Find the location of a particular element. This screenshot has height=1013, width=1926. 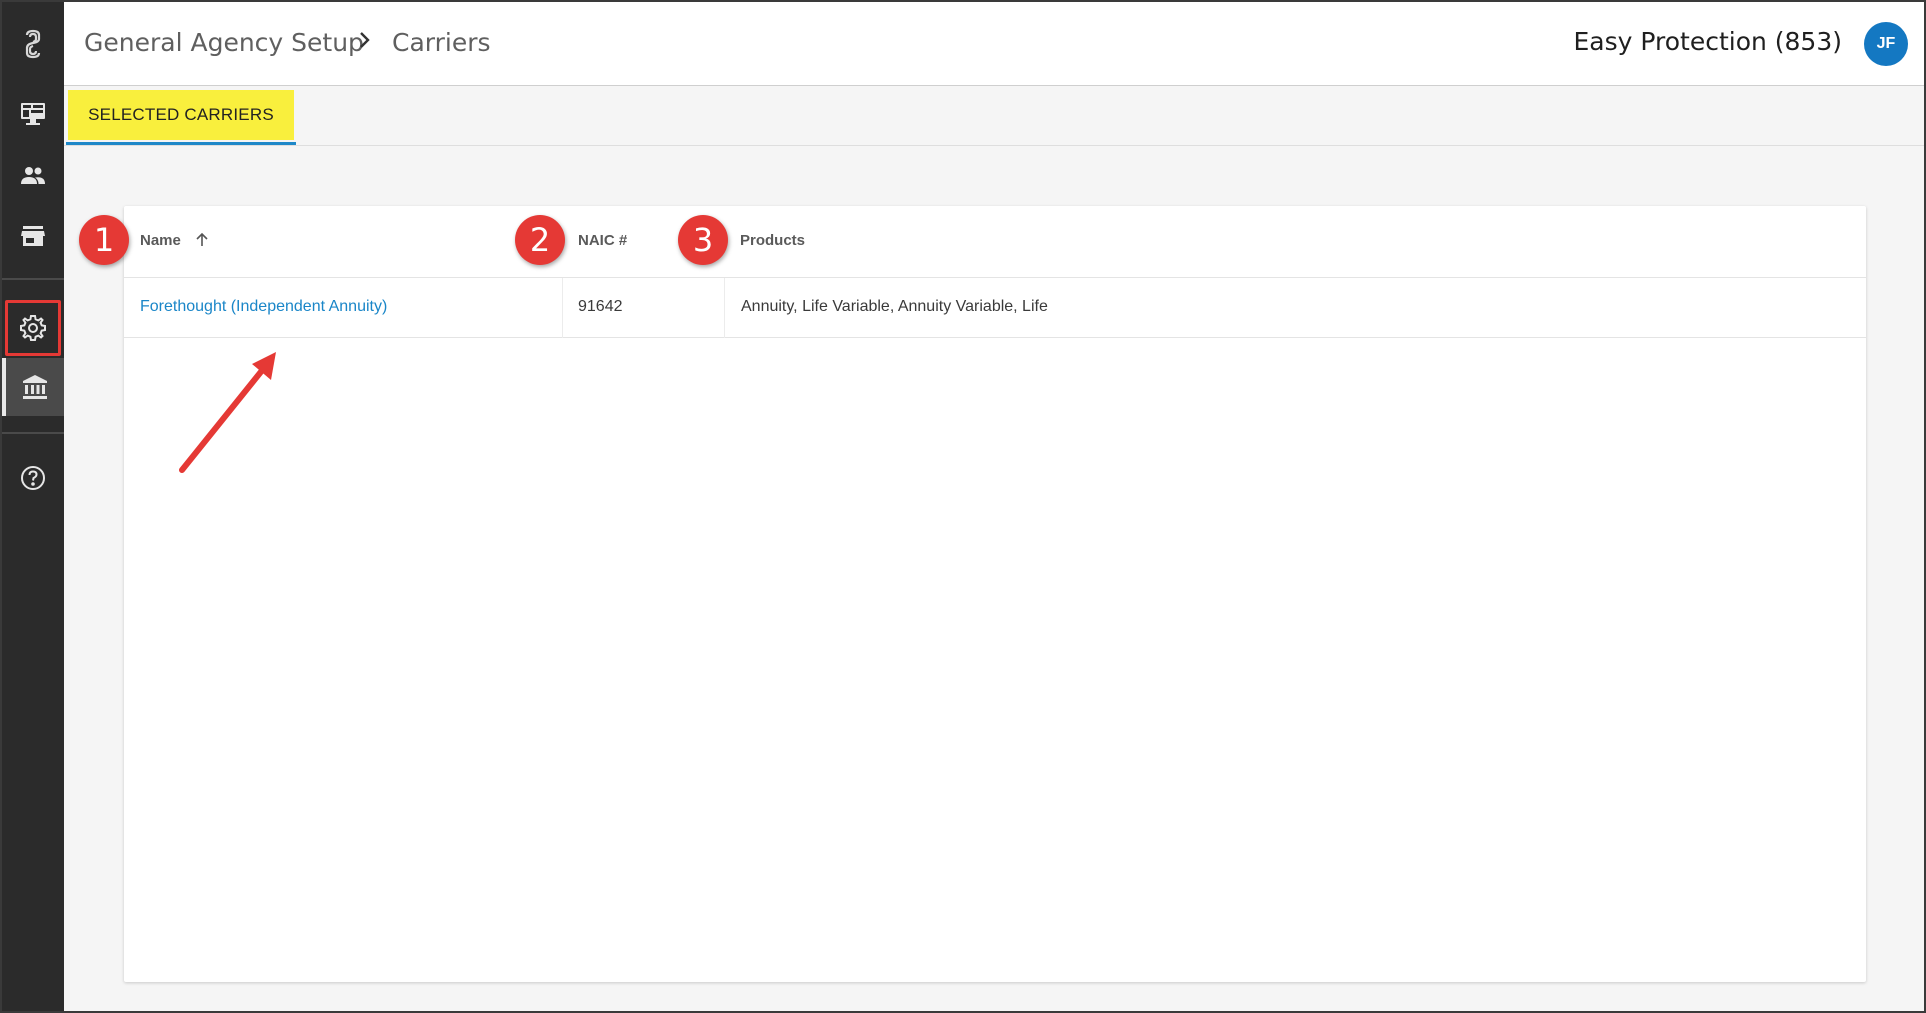

carrier-name-link: Forethought (Independent Annuity) is located at coordinates (263, 307).